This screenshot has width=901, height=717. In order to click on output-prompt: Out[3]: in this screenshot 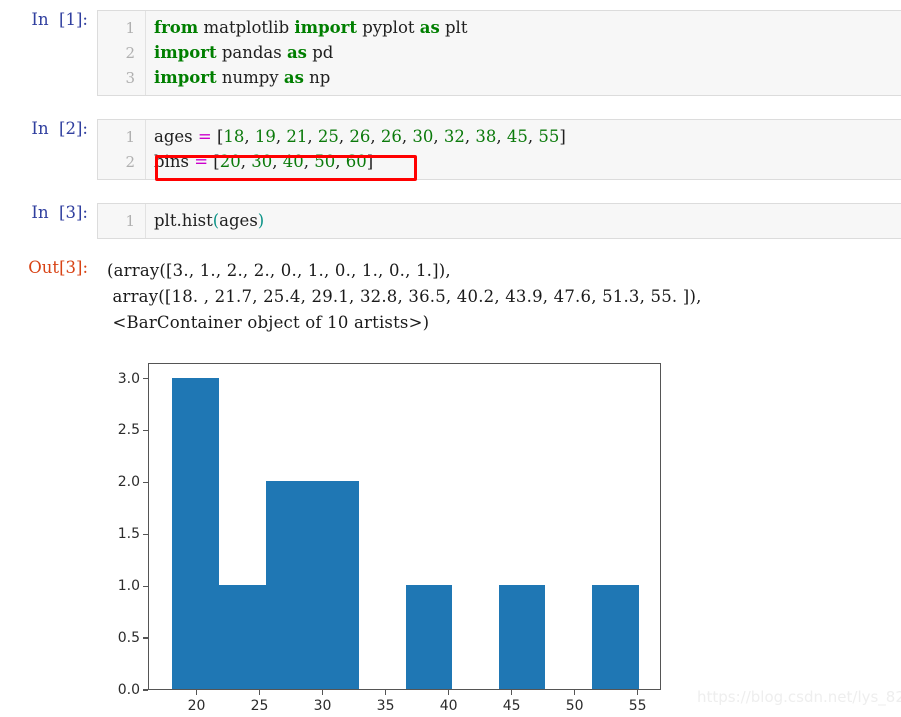, I will do `click(58, 267)`.